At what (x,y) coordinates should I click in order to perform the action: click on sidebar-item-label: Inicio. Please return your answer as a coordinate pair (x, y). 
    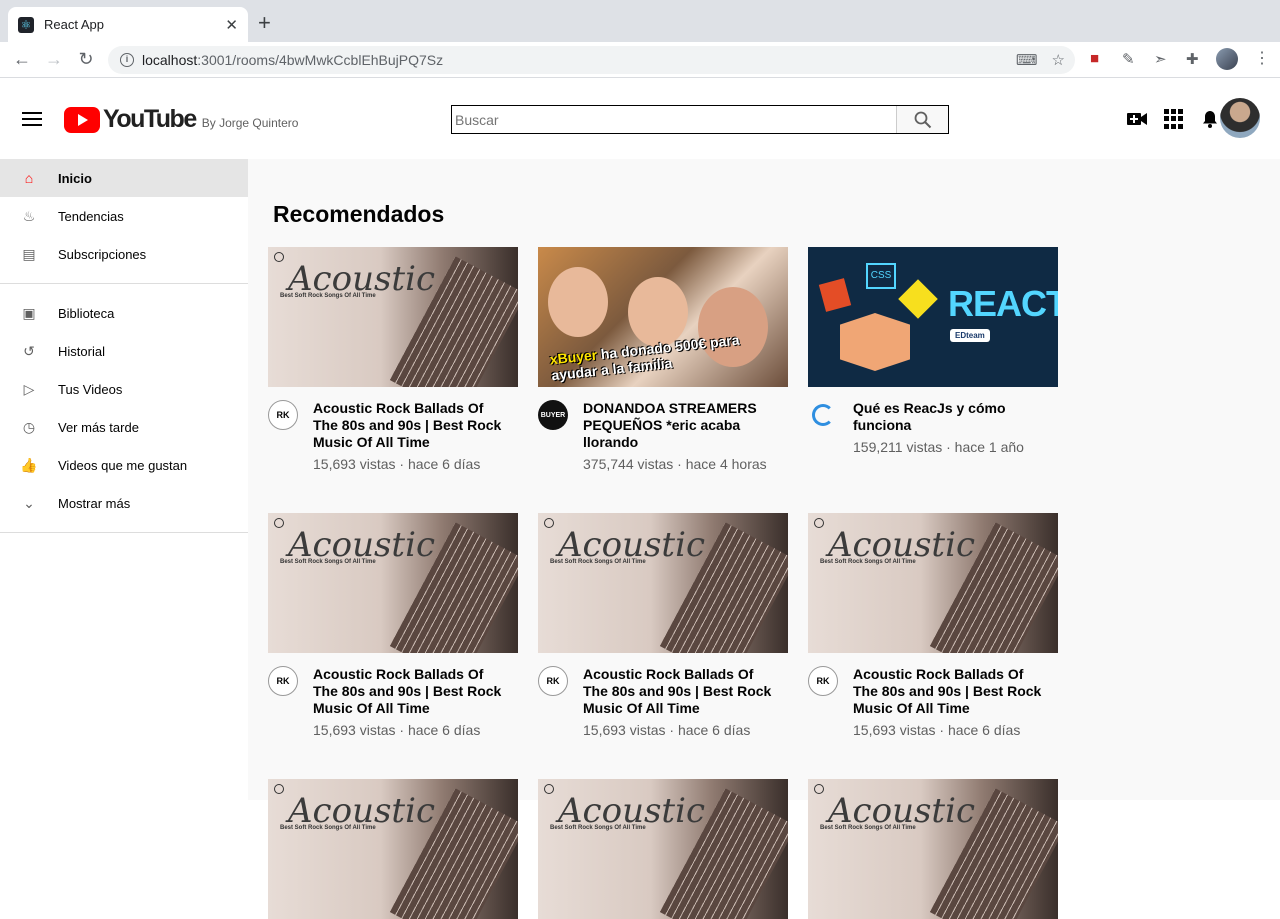
    Looking at the image, I should click on (75, 178).